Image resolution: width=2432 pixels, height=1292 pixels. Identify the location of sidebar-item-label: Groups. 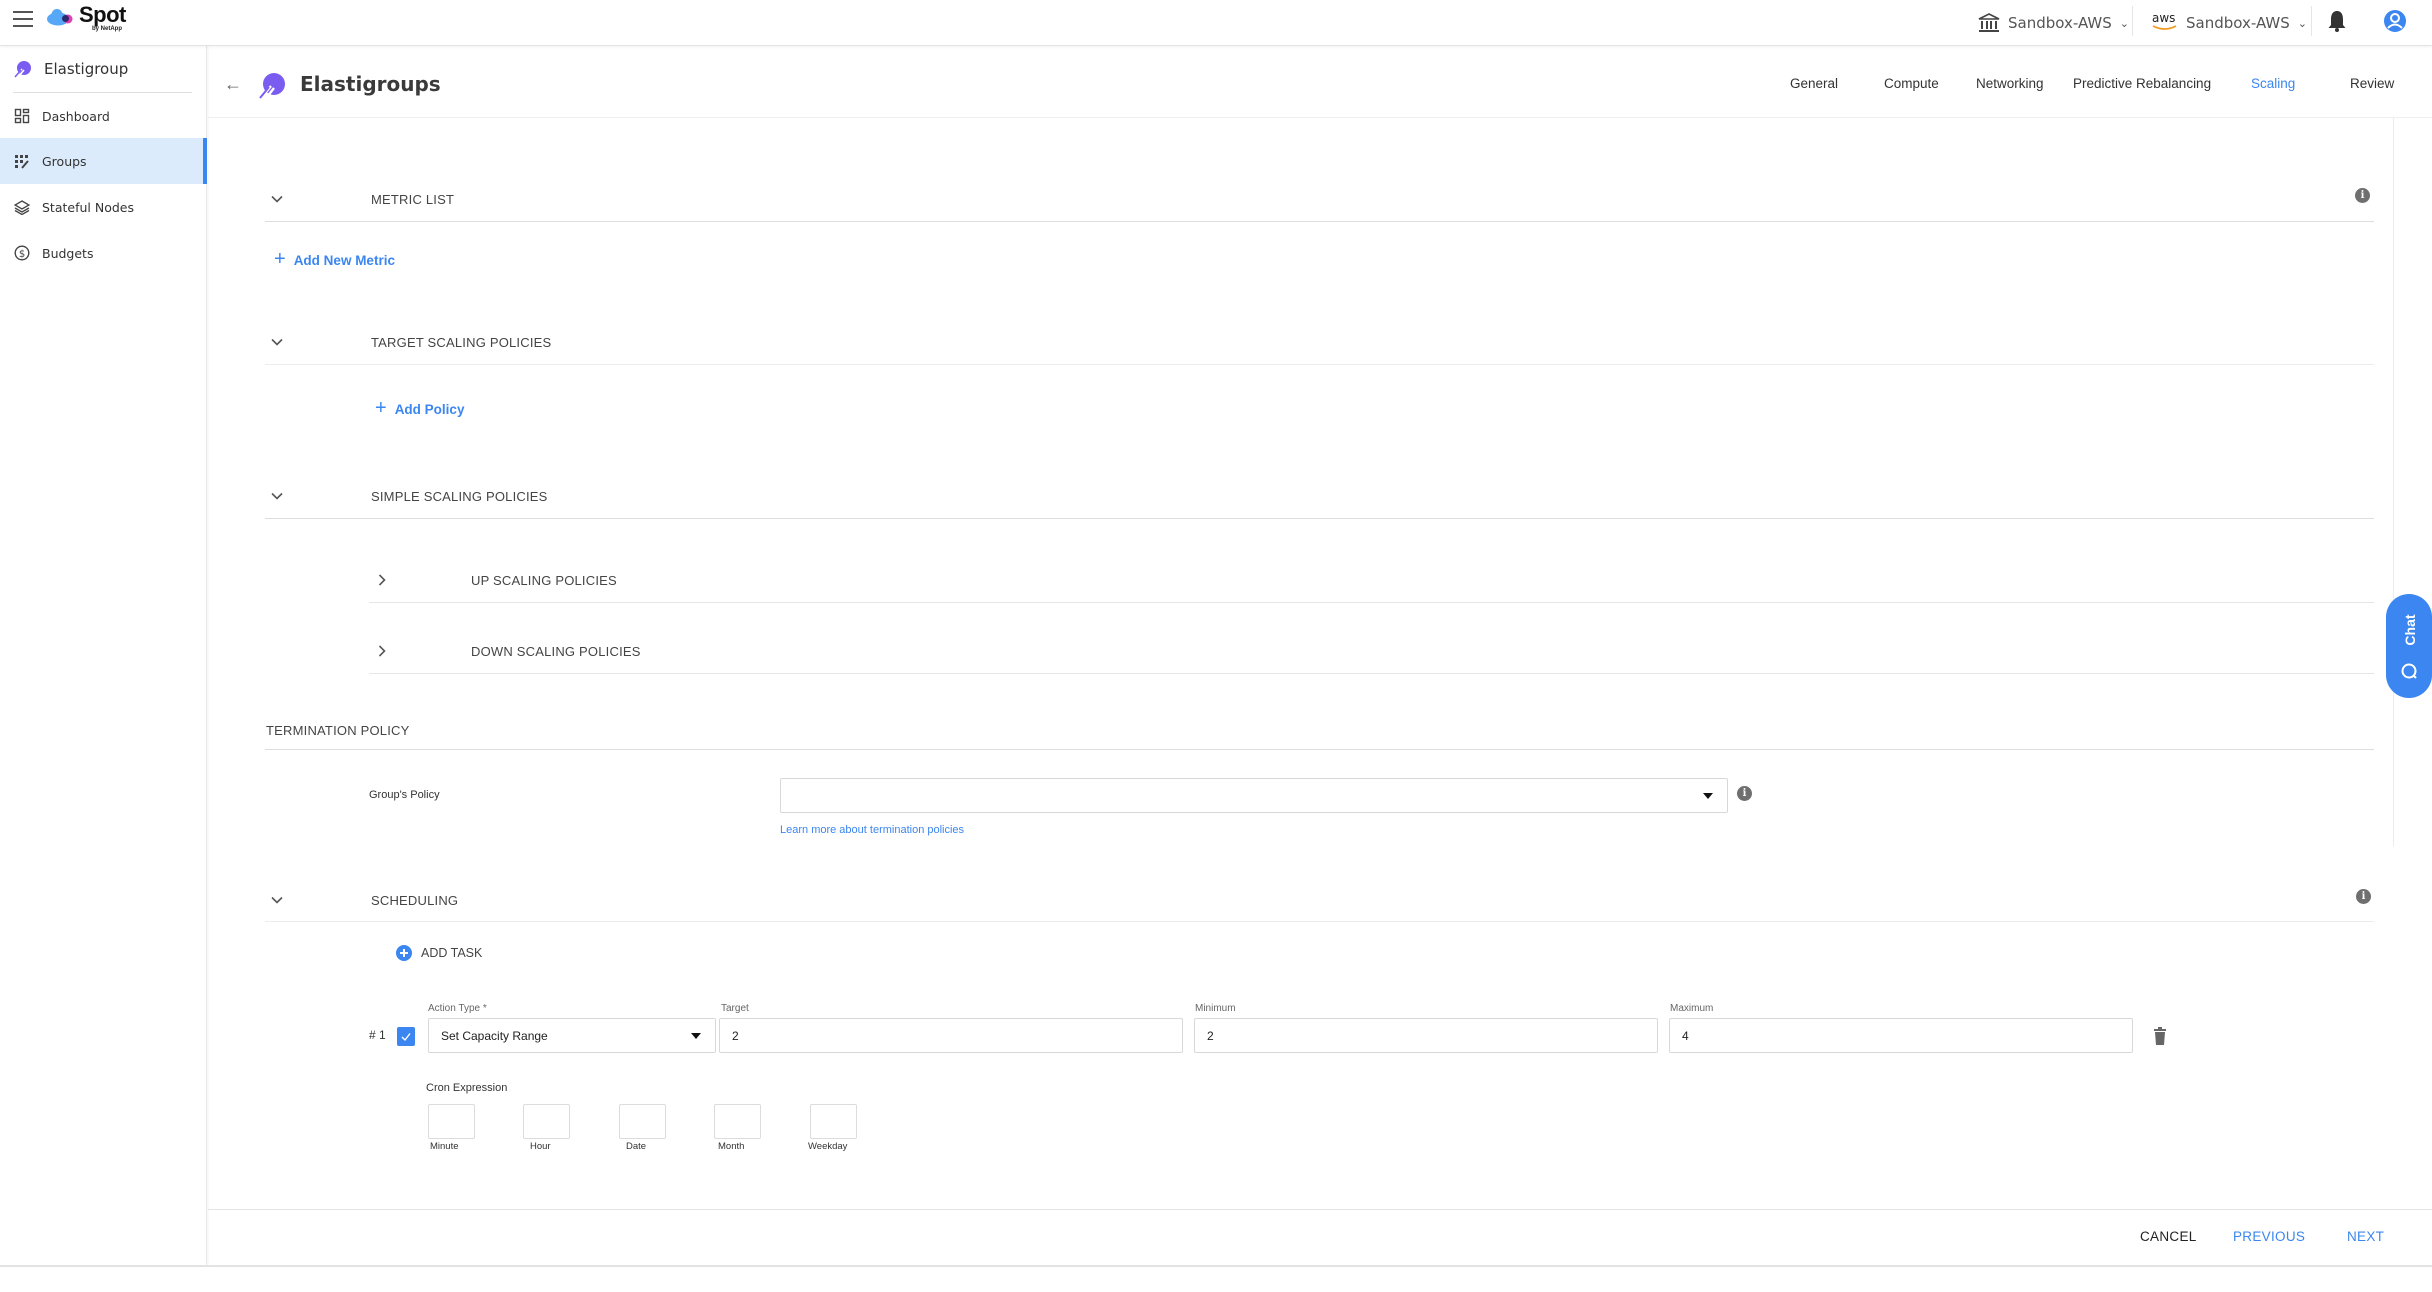
(64, 161).